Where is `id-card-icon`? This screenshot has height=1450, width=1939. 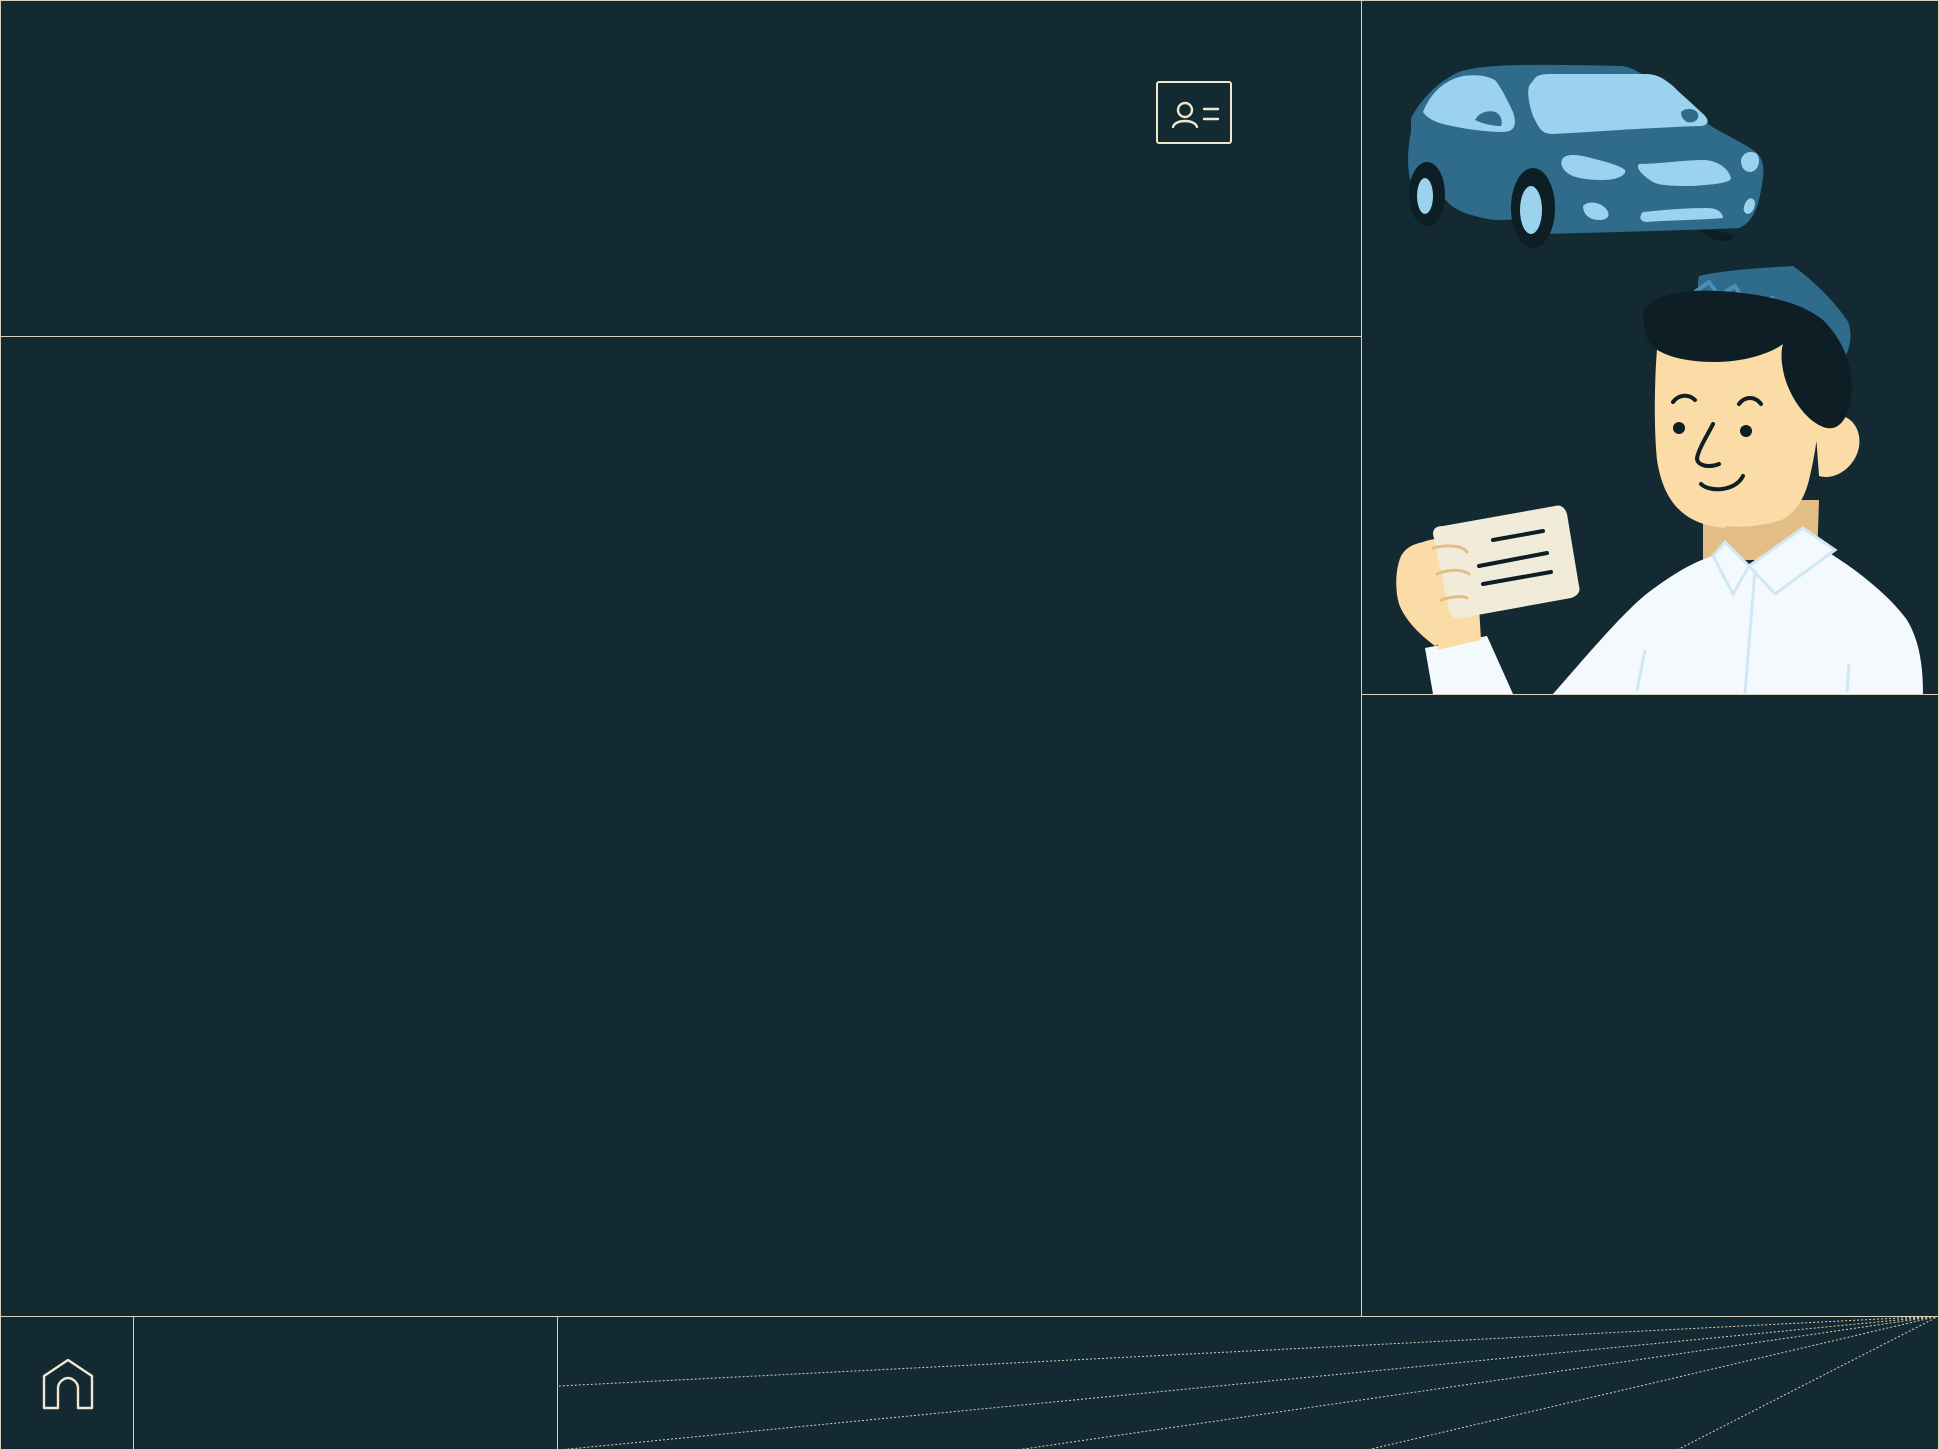 id-card-icon is located at coordinates (1195, 114).